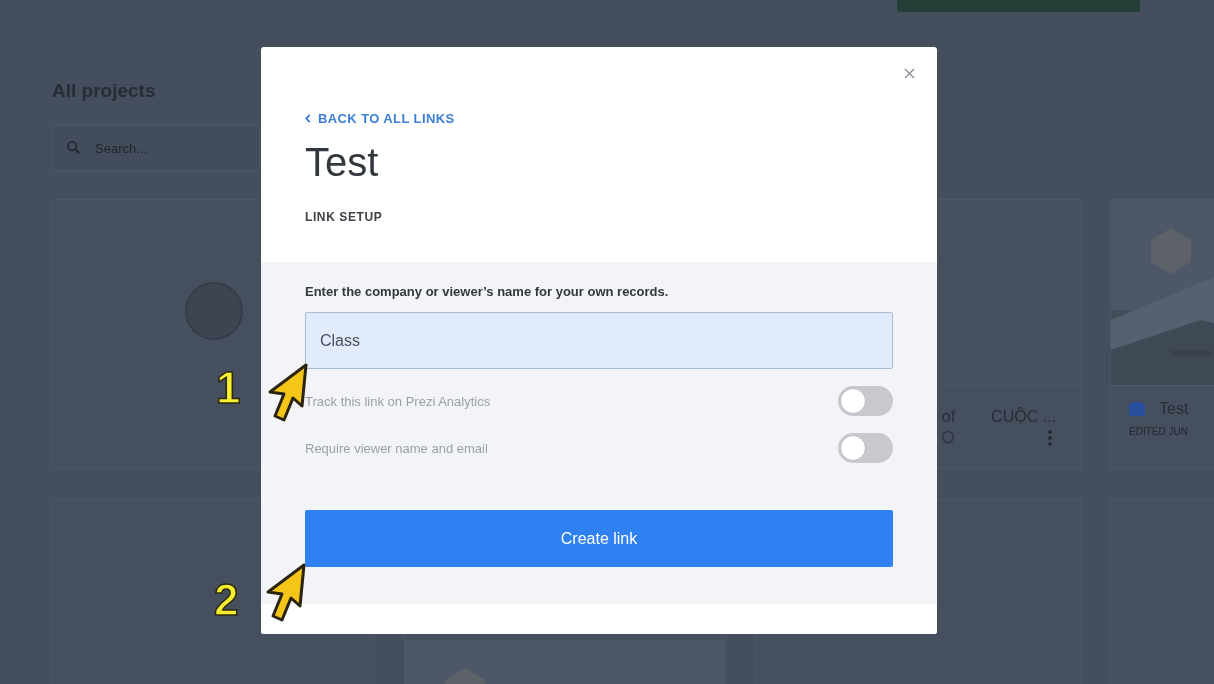 The image size is (1214, 684). What do you see at coordinates (487, 291) in the screenshot?
I see `field-label: Enter the company or viewer’s name for your own records.` at bounding box center [487, 291].